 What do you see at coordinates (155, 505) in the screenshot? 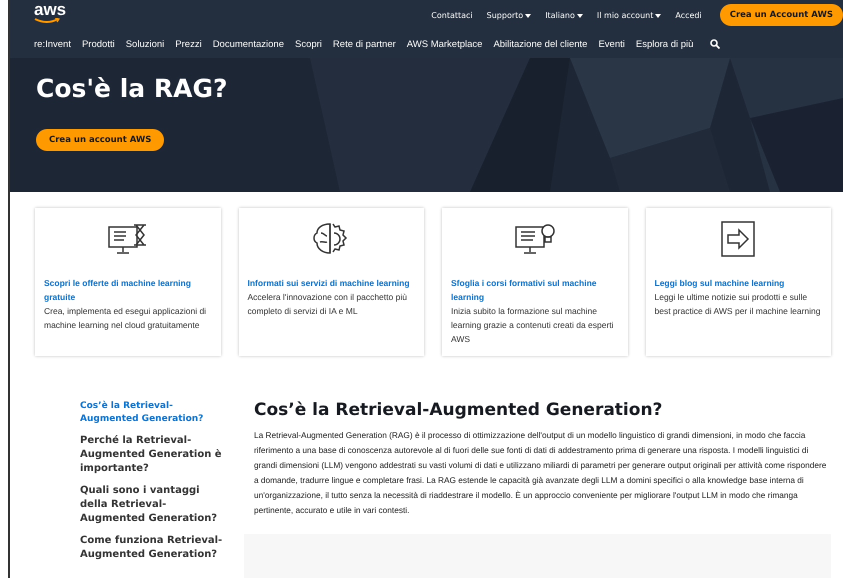
I see `toc-link: Quali sono i vantaggi della Retrieval-Augmented Generation?` at bounding box center [155, 505].